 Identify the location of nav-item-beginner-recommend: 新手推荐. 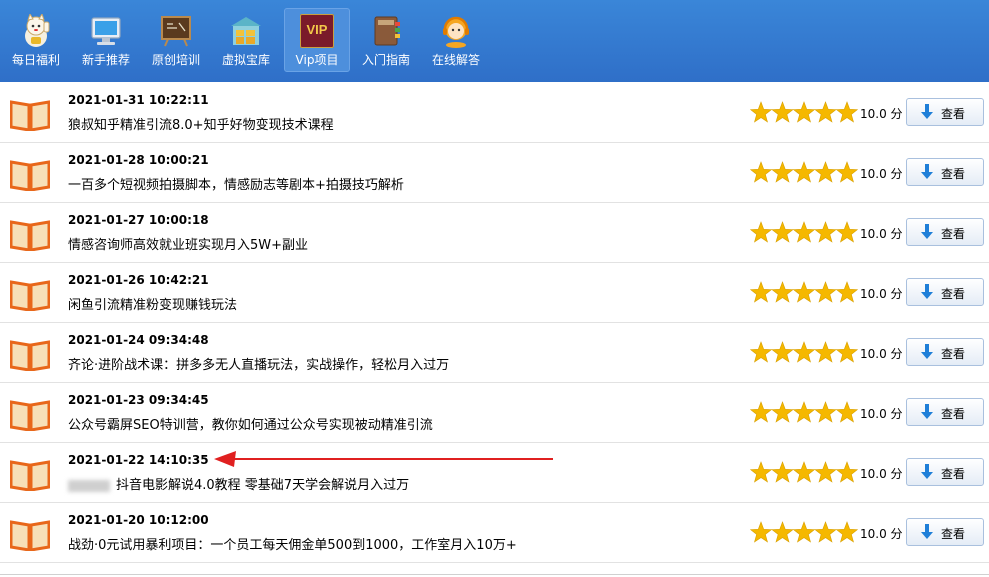
(106, 40).